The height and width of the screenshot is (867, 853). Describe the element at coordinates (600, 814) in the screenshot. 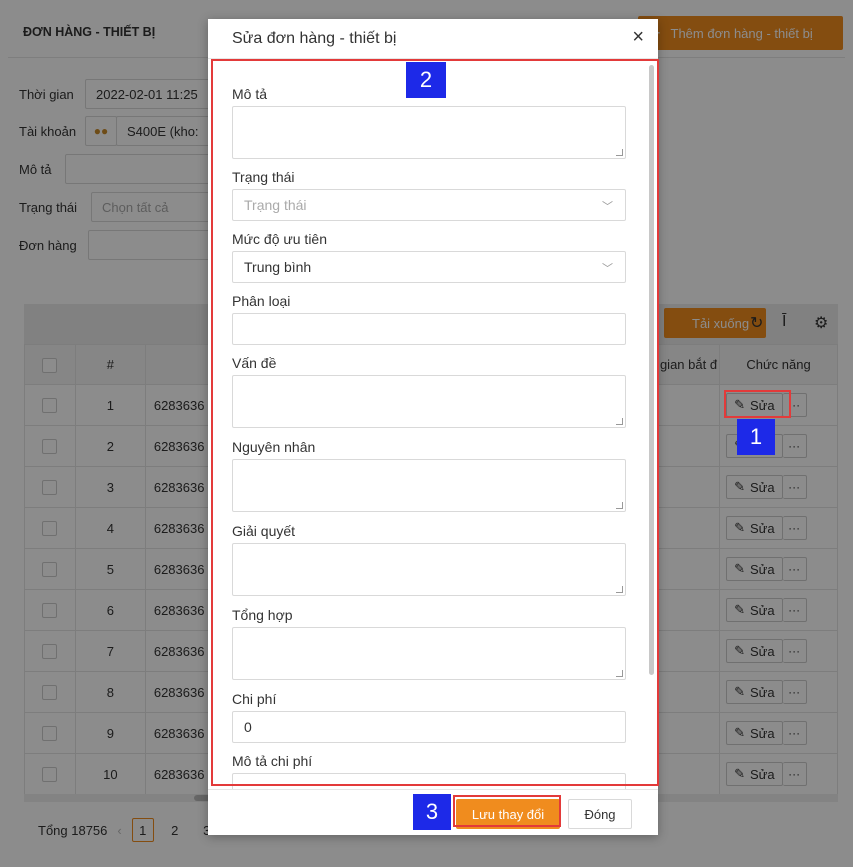

I see `close-button: Đóng` at that location.